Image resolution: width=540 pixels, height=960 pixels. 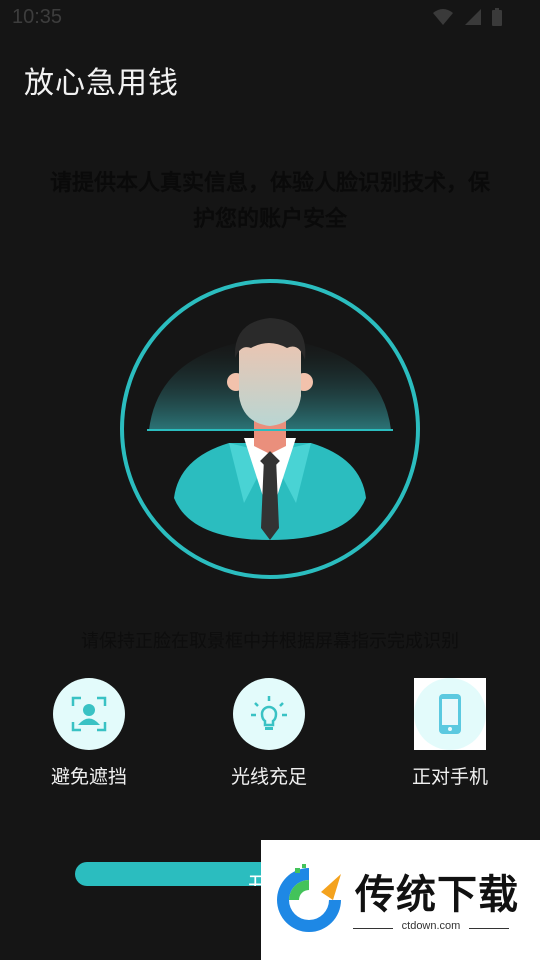 I want to click on tip-label: 正对手机, so click(x=449, y=777).